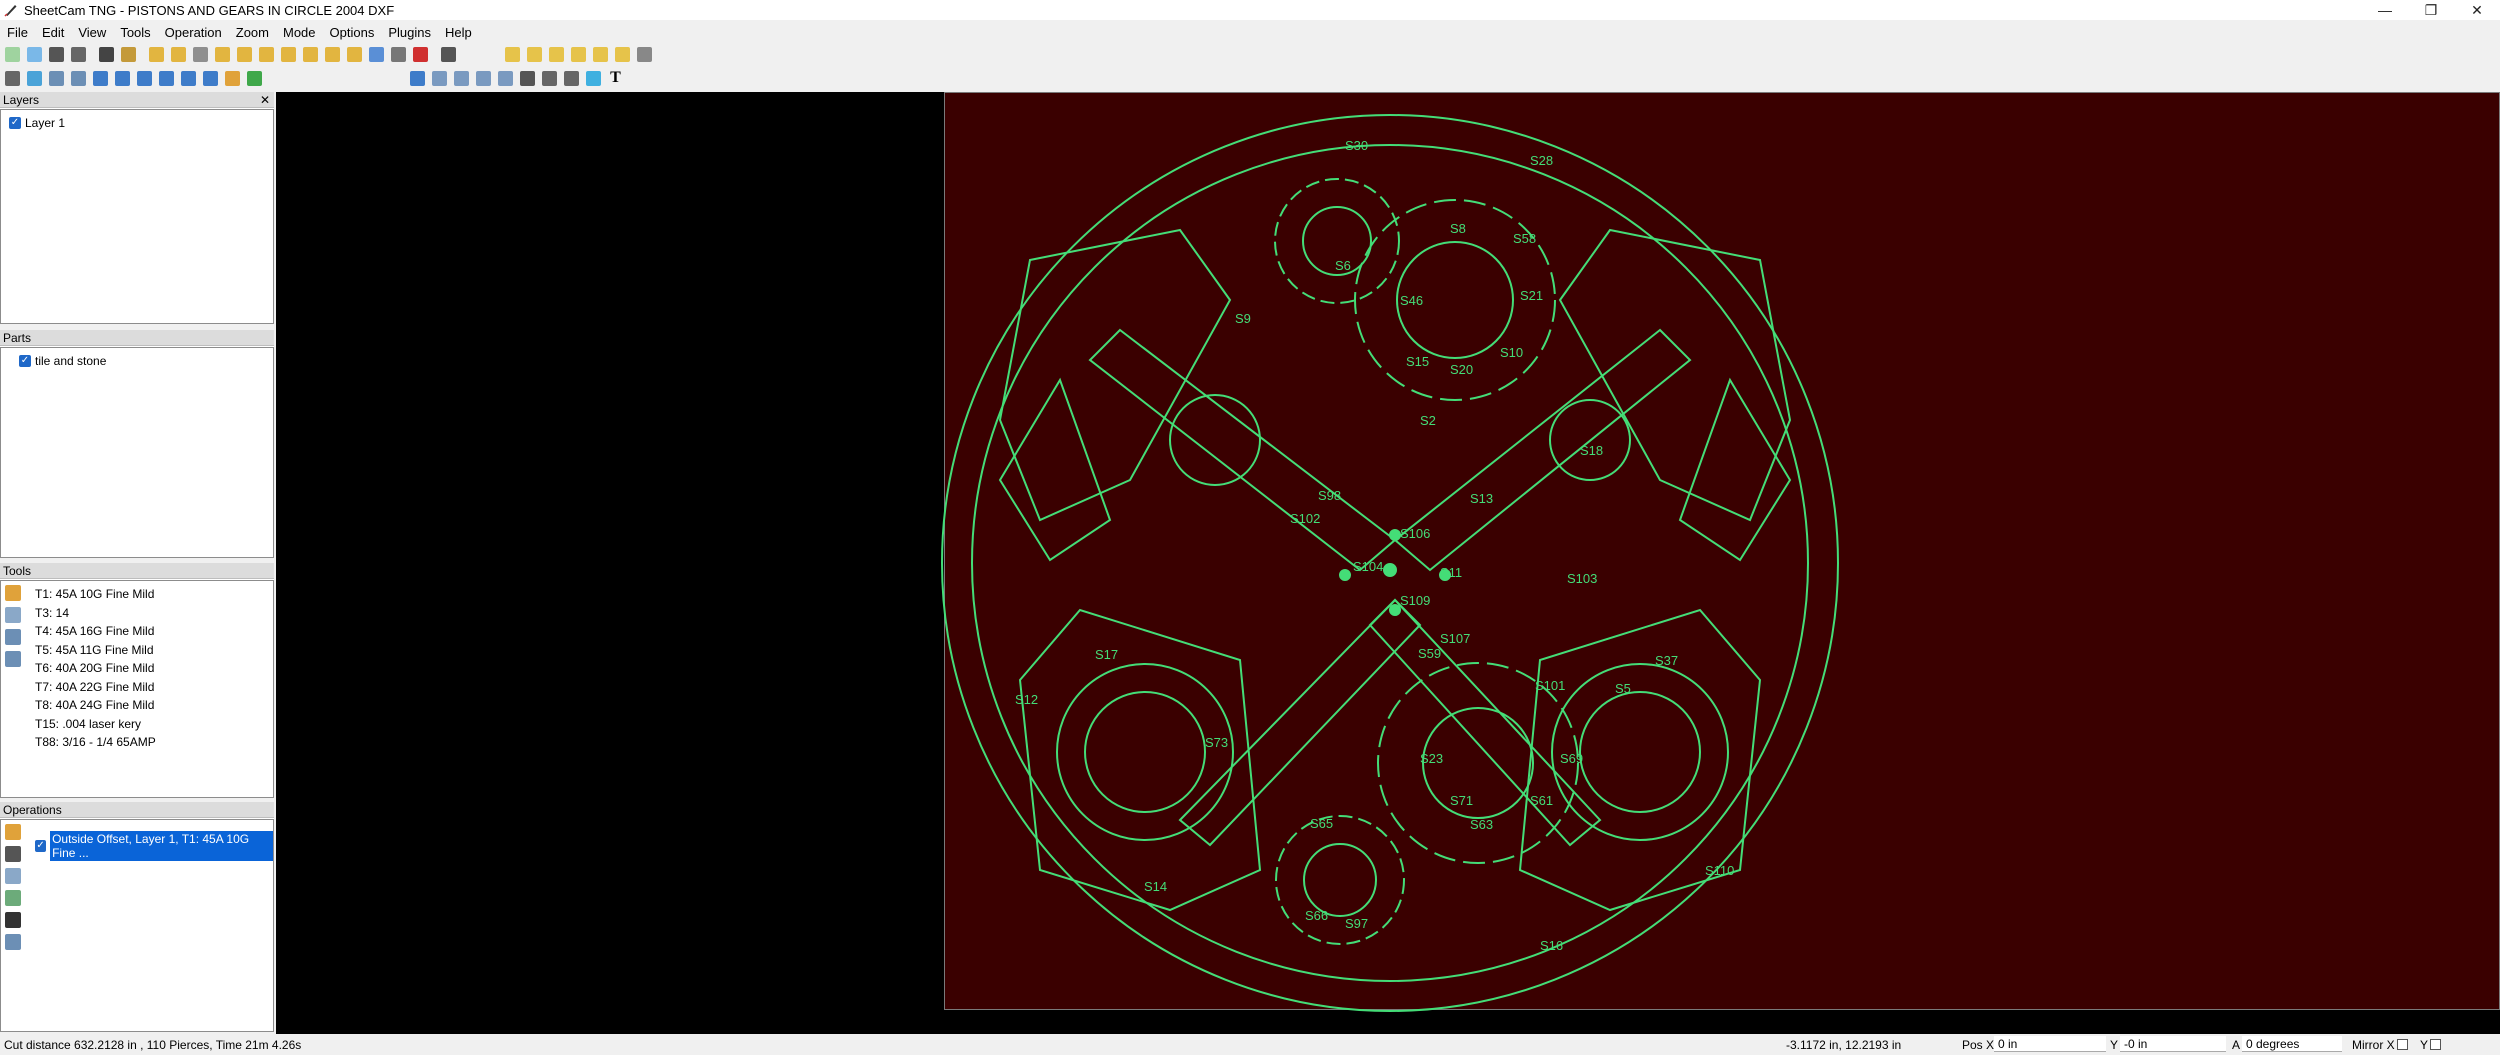 Image resolution: width=2500 pixels, height=1055 pixels. I want to click on zoom-part-button, so click(578, 54).